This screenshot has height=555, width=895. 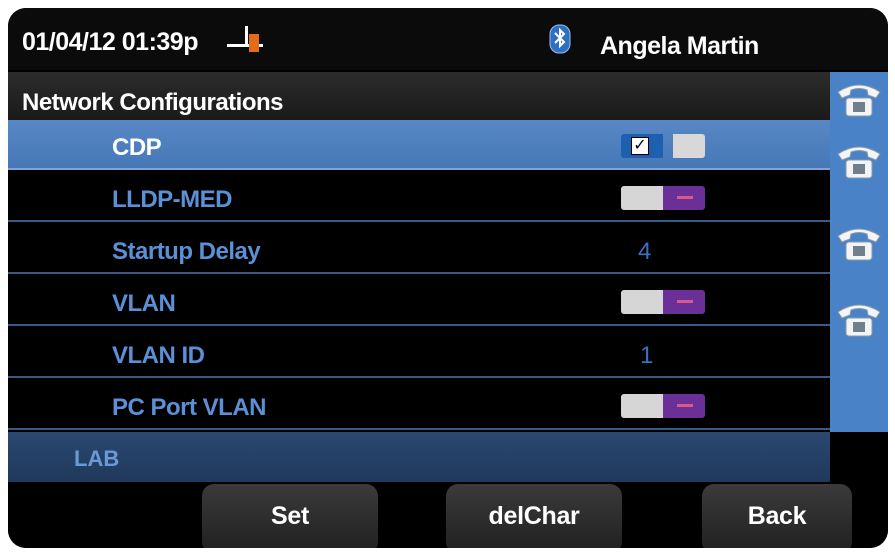 What do you see at coordinates (97, 458) in the screenshot?
I see `footer-label: LAB` at bounding box center [97, 458].